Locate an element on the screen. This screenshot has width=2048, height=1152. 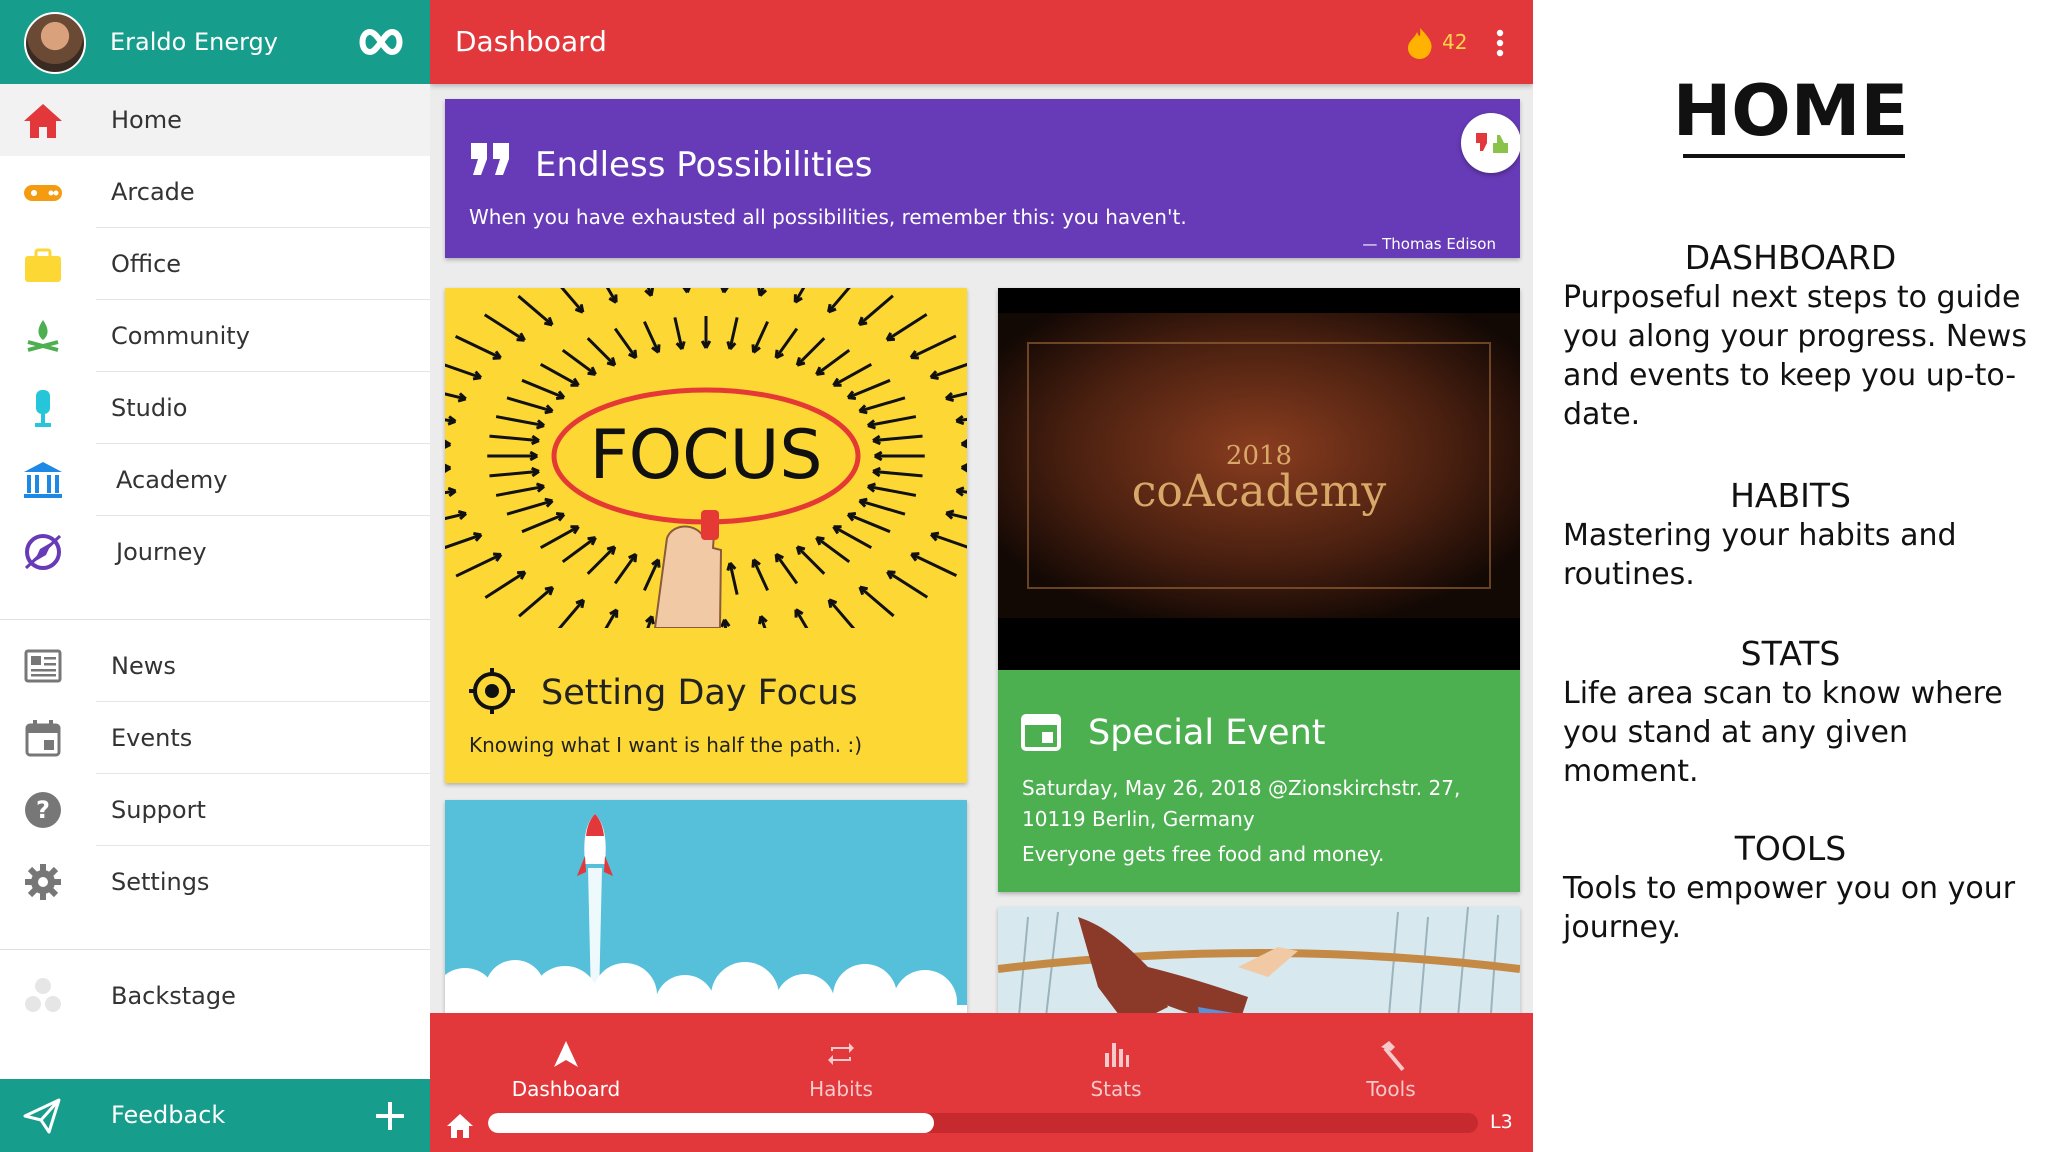
level-label: L3 is located at coordinates (1501, 1122).